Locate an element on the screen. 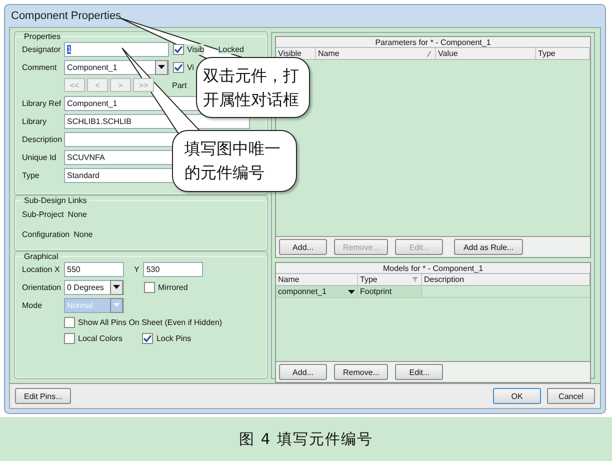 This screenshot has height=461, width=612. callout-tooltip: 填写图中唯一的元件编号 is located at coordinates (234, 161).